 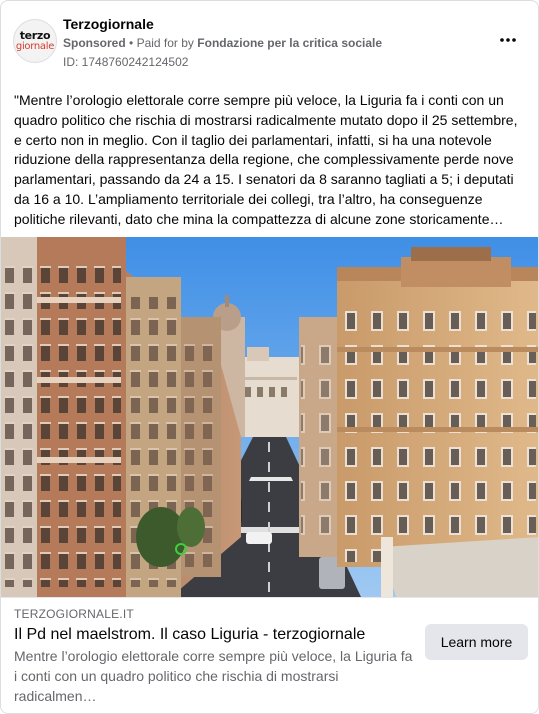 What do you see at coordinates (94, 43) in the screenshot?
I see `sponsored-label: Sponsored` at bounding box center [94, 43].